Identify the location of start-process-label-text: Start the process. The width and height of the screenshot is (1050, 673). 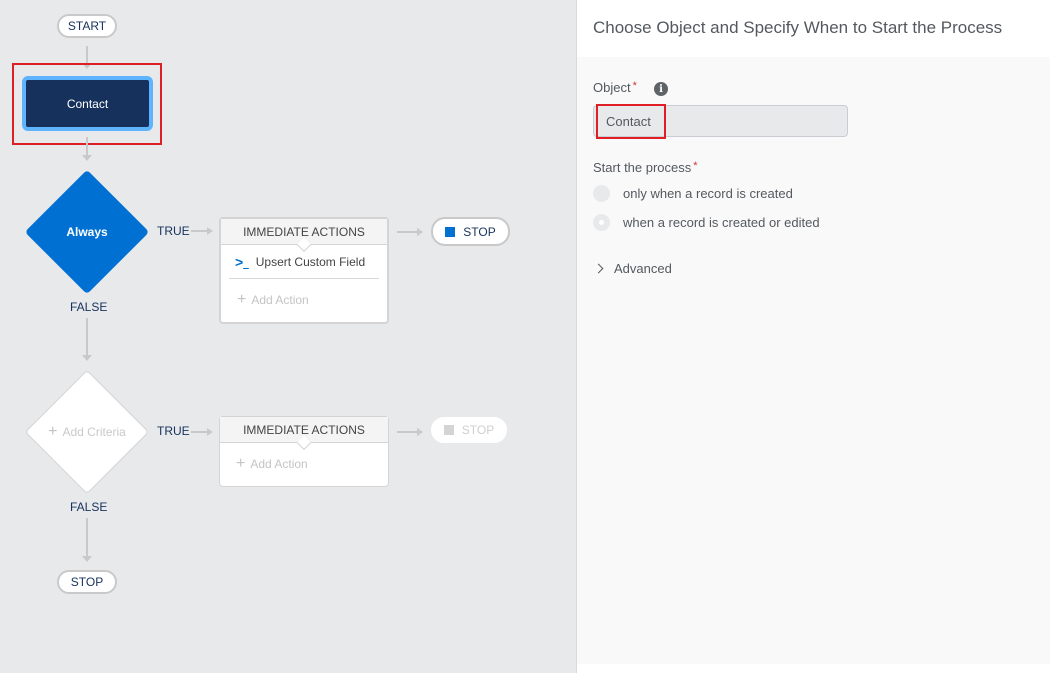
(642, 167).